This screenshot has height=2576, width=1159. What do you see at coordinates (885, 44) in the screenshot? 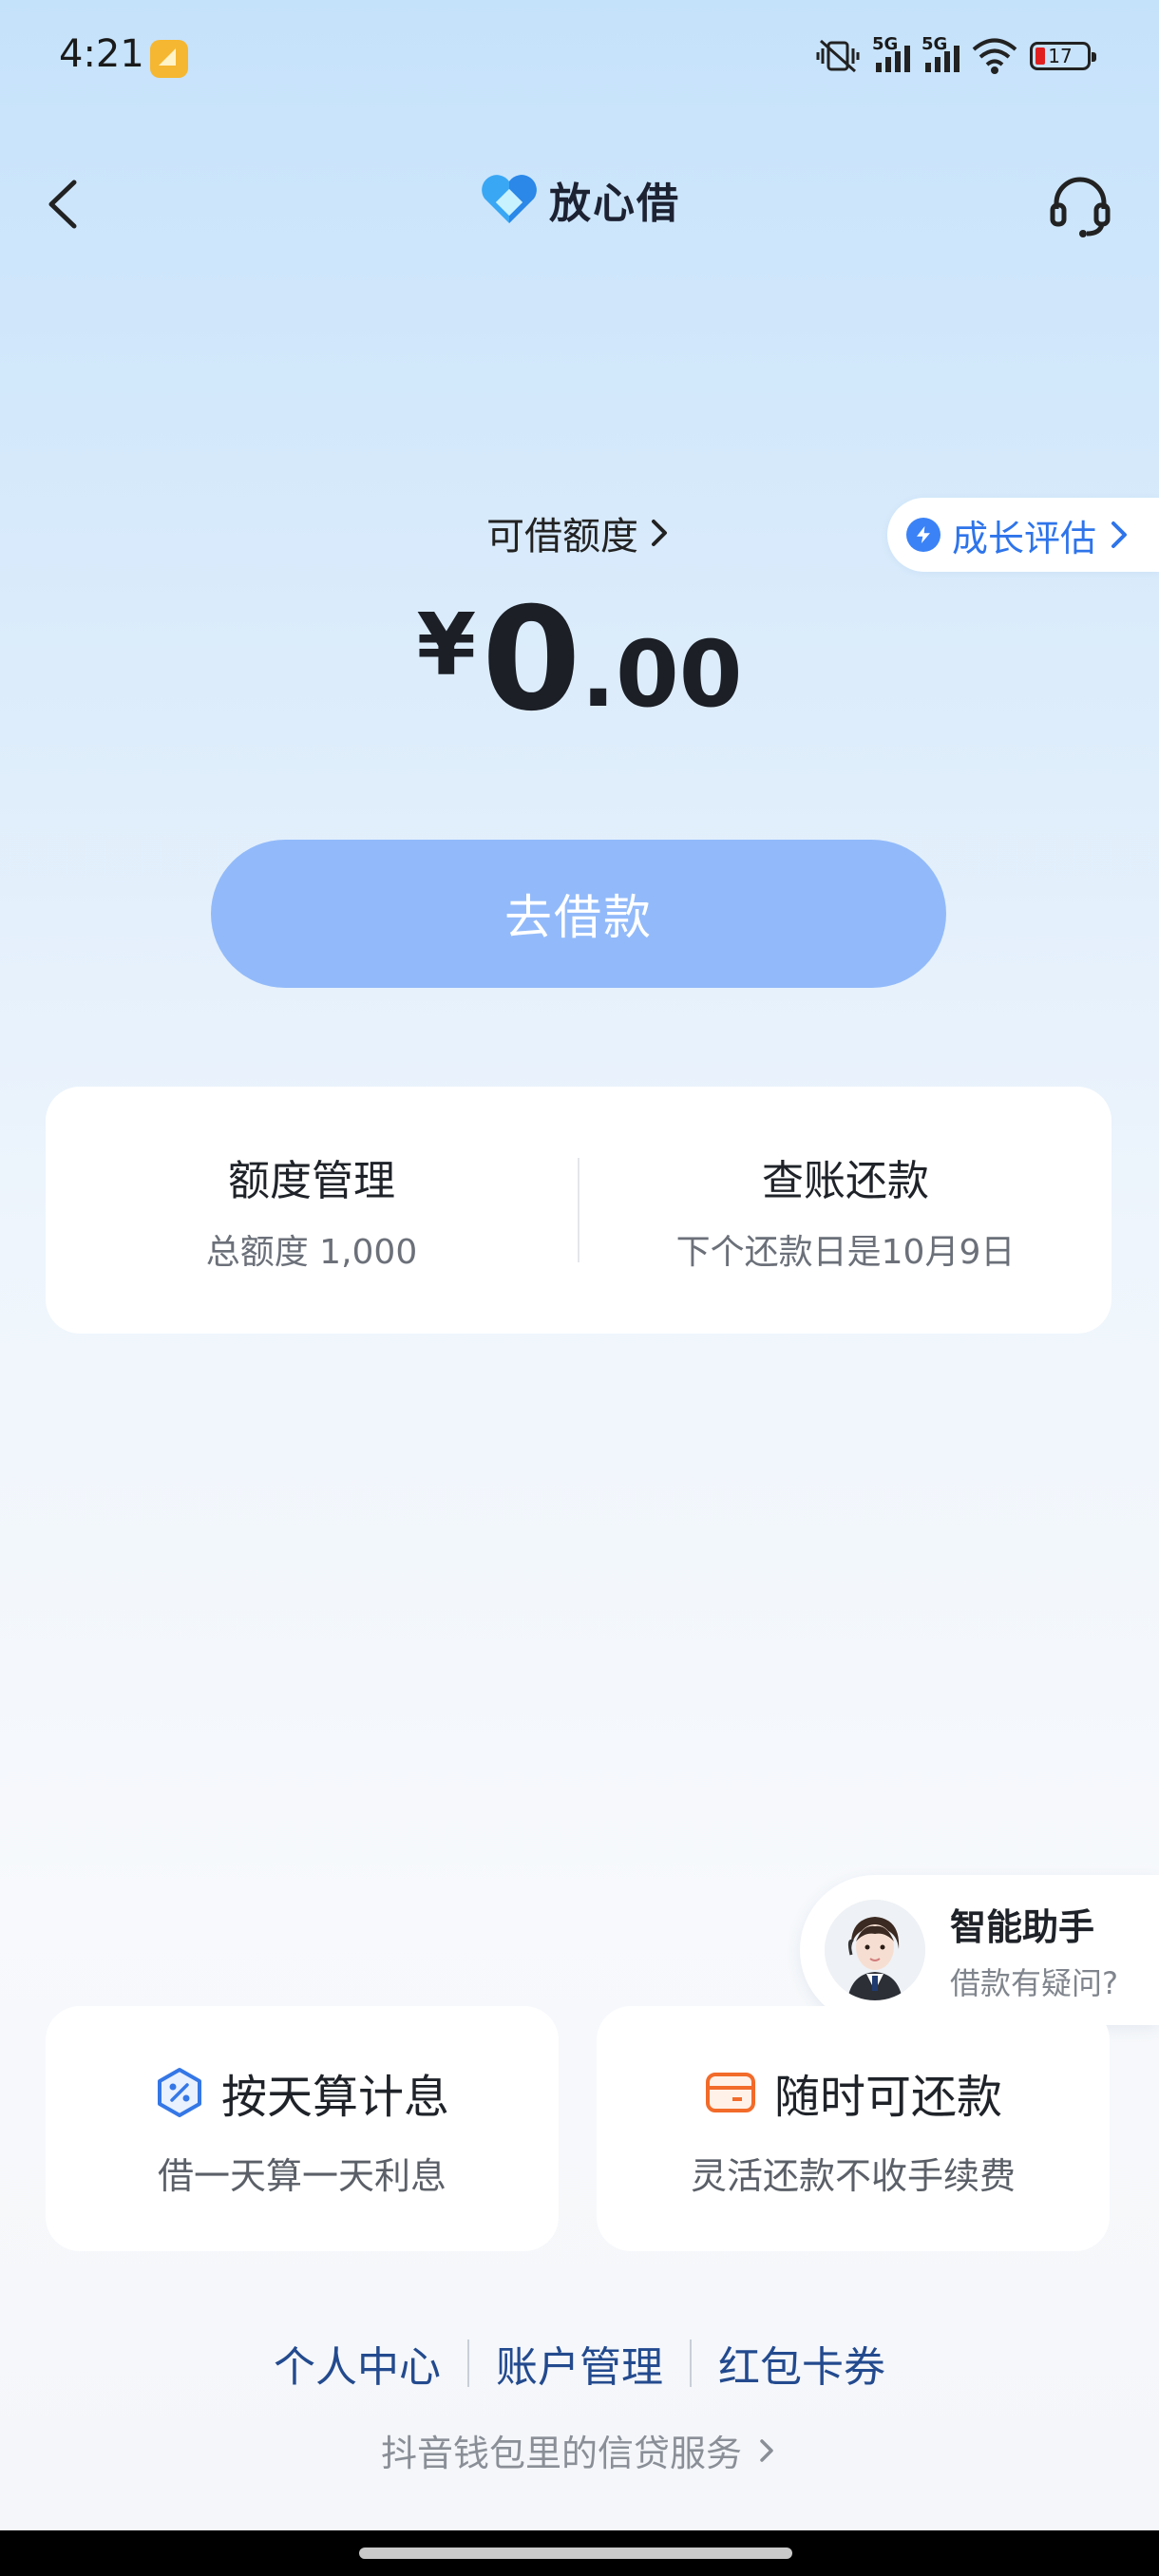
I see `network-type-1: 5G` at bounding box center [885, 44].